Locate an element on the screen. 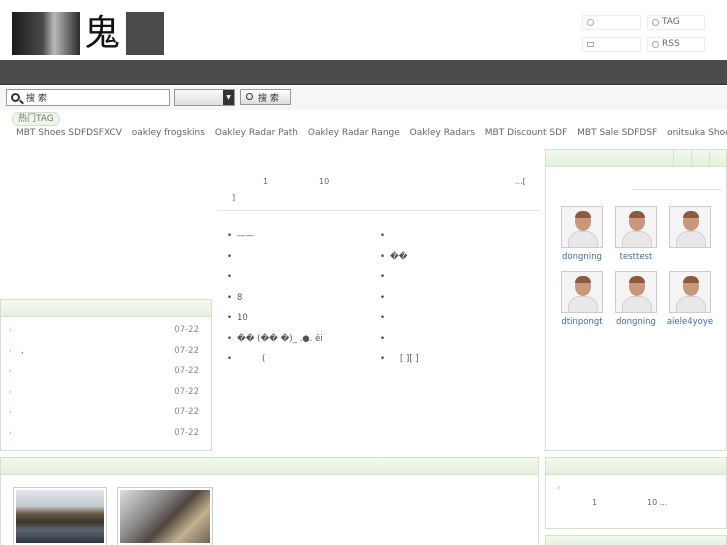  tag-link-item: MBT Discount SDF is located at coordinates (526, 133).